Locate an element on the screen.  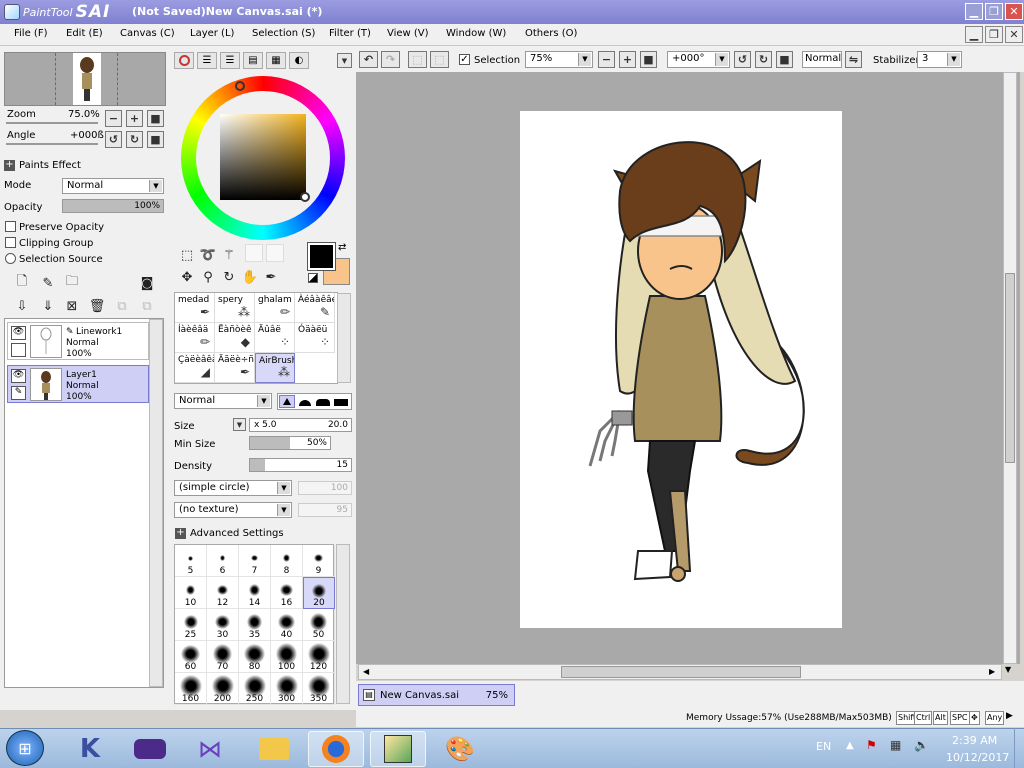
brush-texture-select: (no texture) ▼ is located at coordinates (233, 510).